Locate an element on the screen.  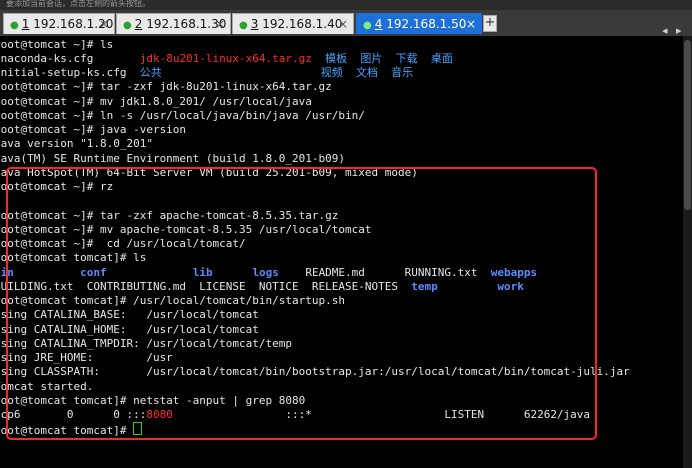
terminal-text: Tomcat started. is located at coordinates (47, 386).